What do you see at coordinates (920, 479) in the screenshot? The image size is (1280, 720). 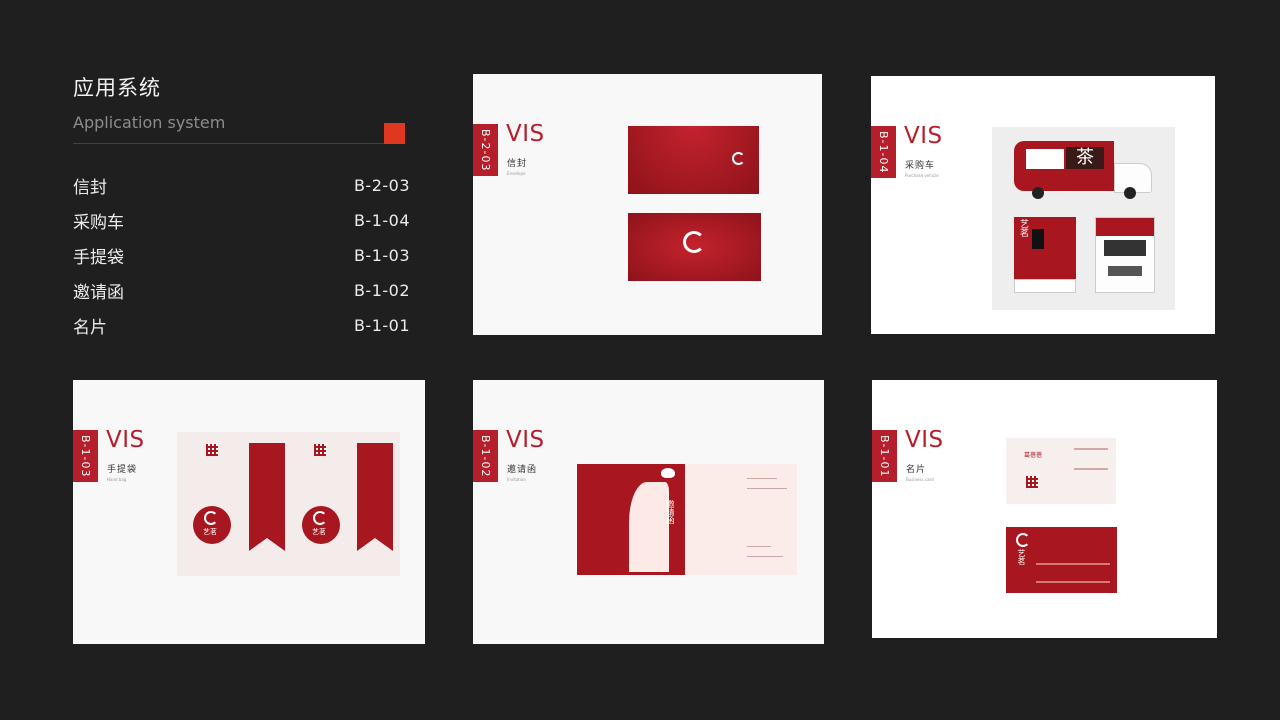 I see `card-item-ename: Business card` at bounding box center [920, 479].